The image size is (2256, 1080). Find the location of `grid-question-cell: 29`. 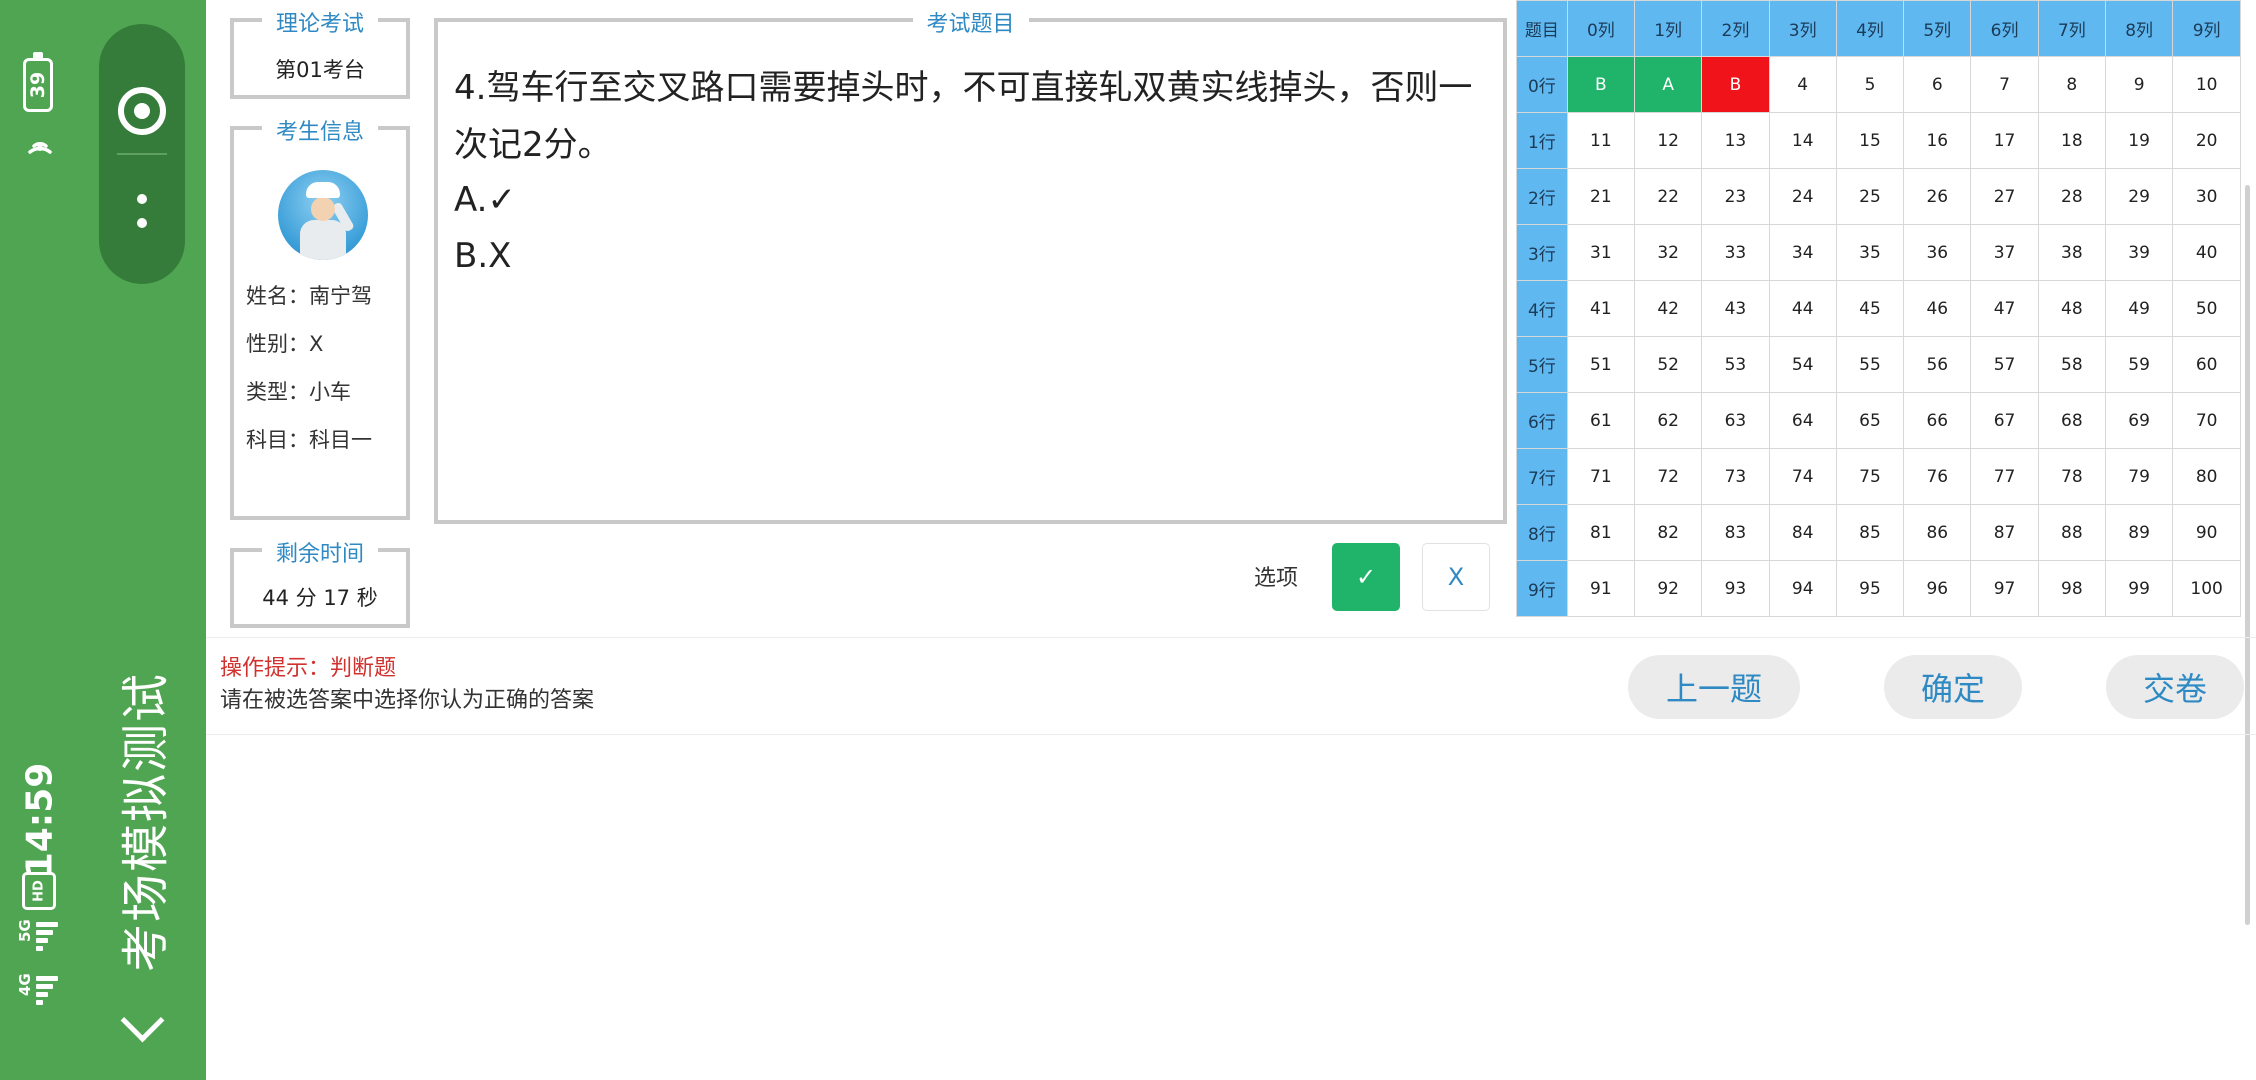

grid-question-cell: 29 is located at coordinates (2139, 196).